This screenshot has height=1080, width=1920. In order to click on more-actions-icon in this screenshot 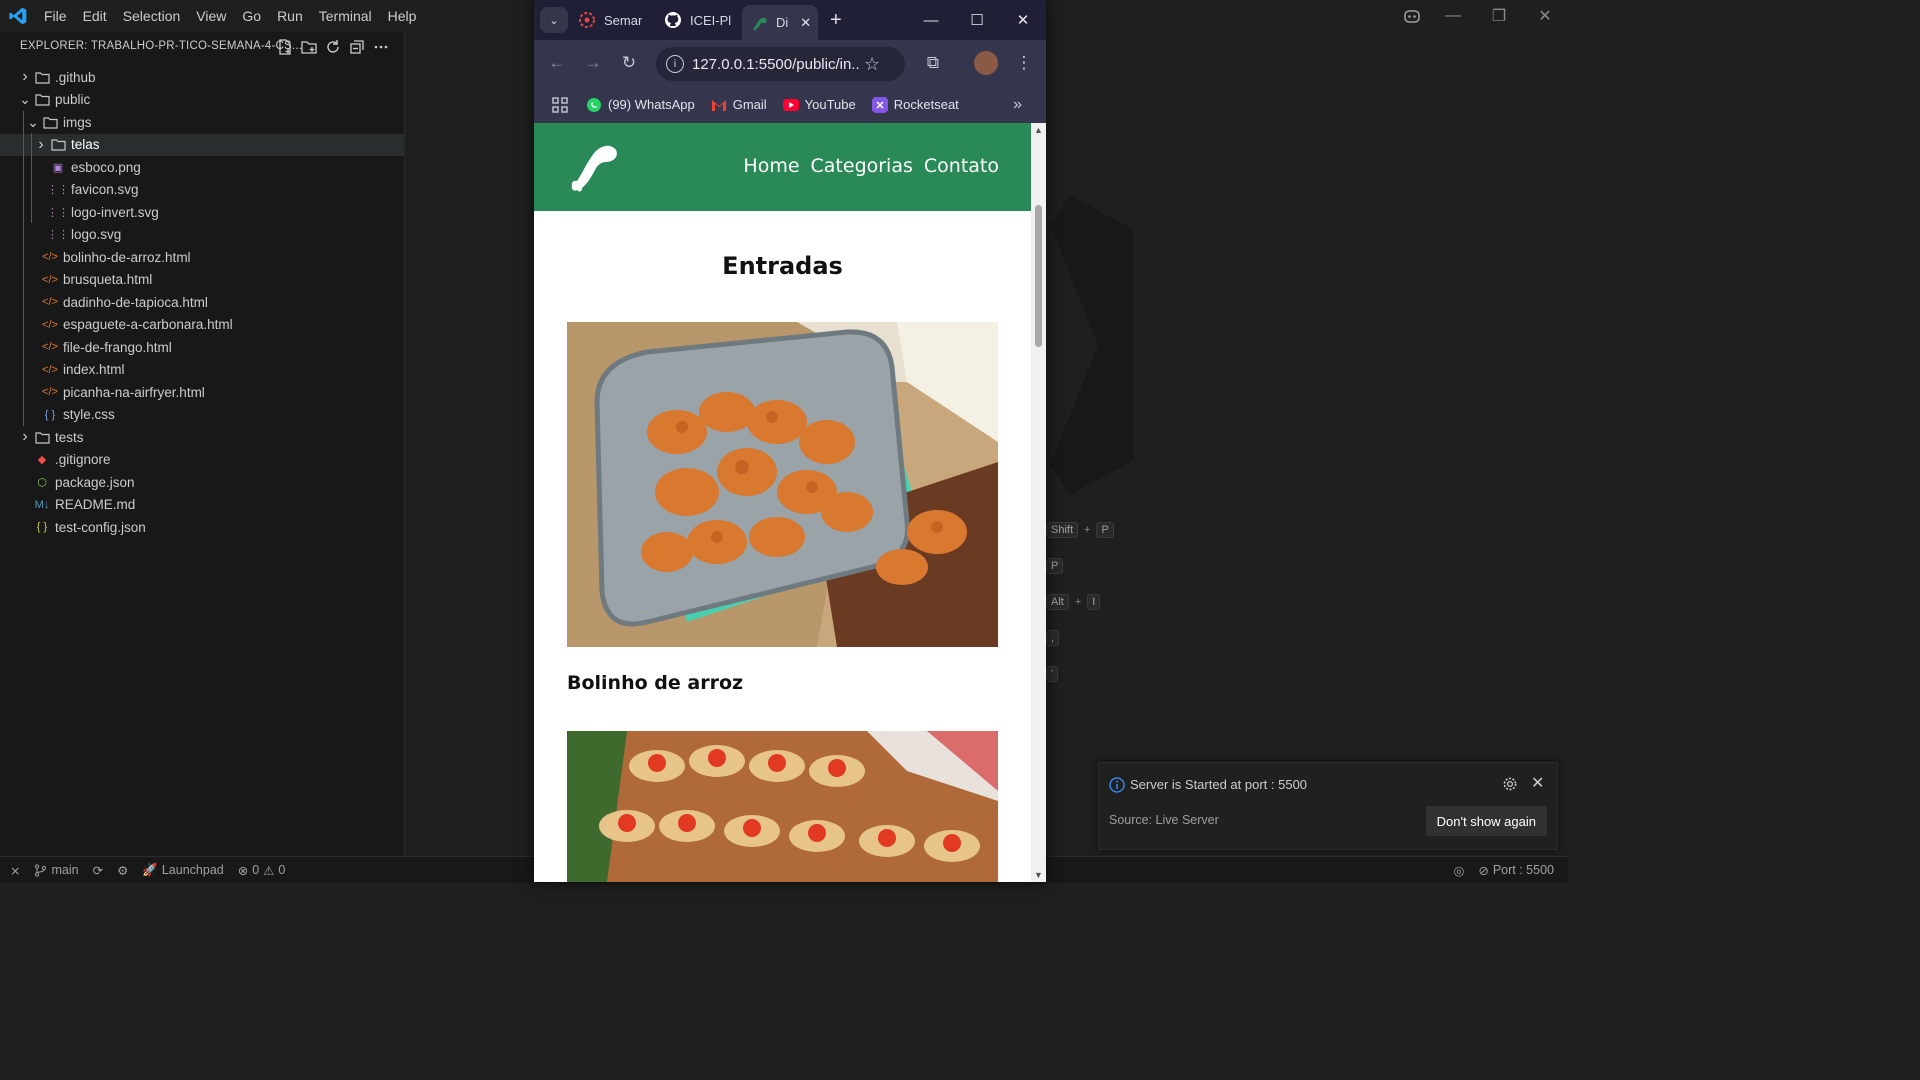, I will do `click(381, 47)`.